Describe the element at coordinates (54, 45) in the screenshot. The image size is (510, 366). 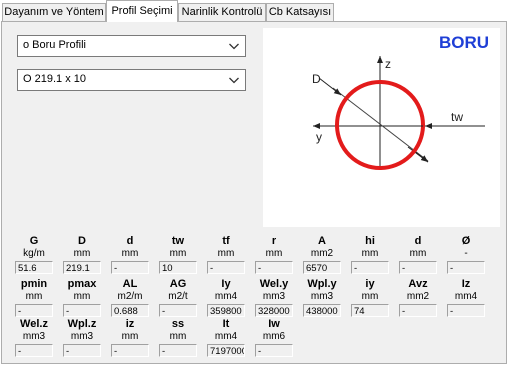
I see `profile-type-value: o Boru Profili` at that location.